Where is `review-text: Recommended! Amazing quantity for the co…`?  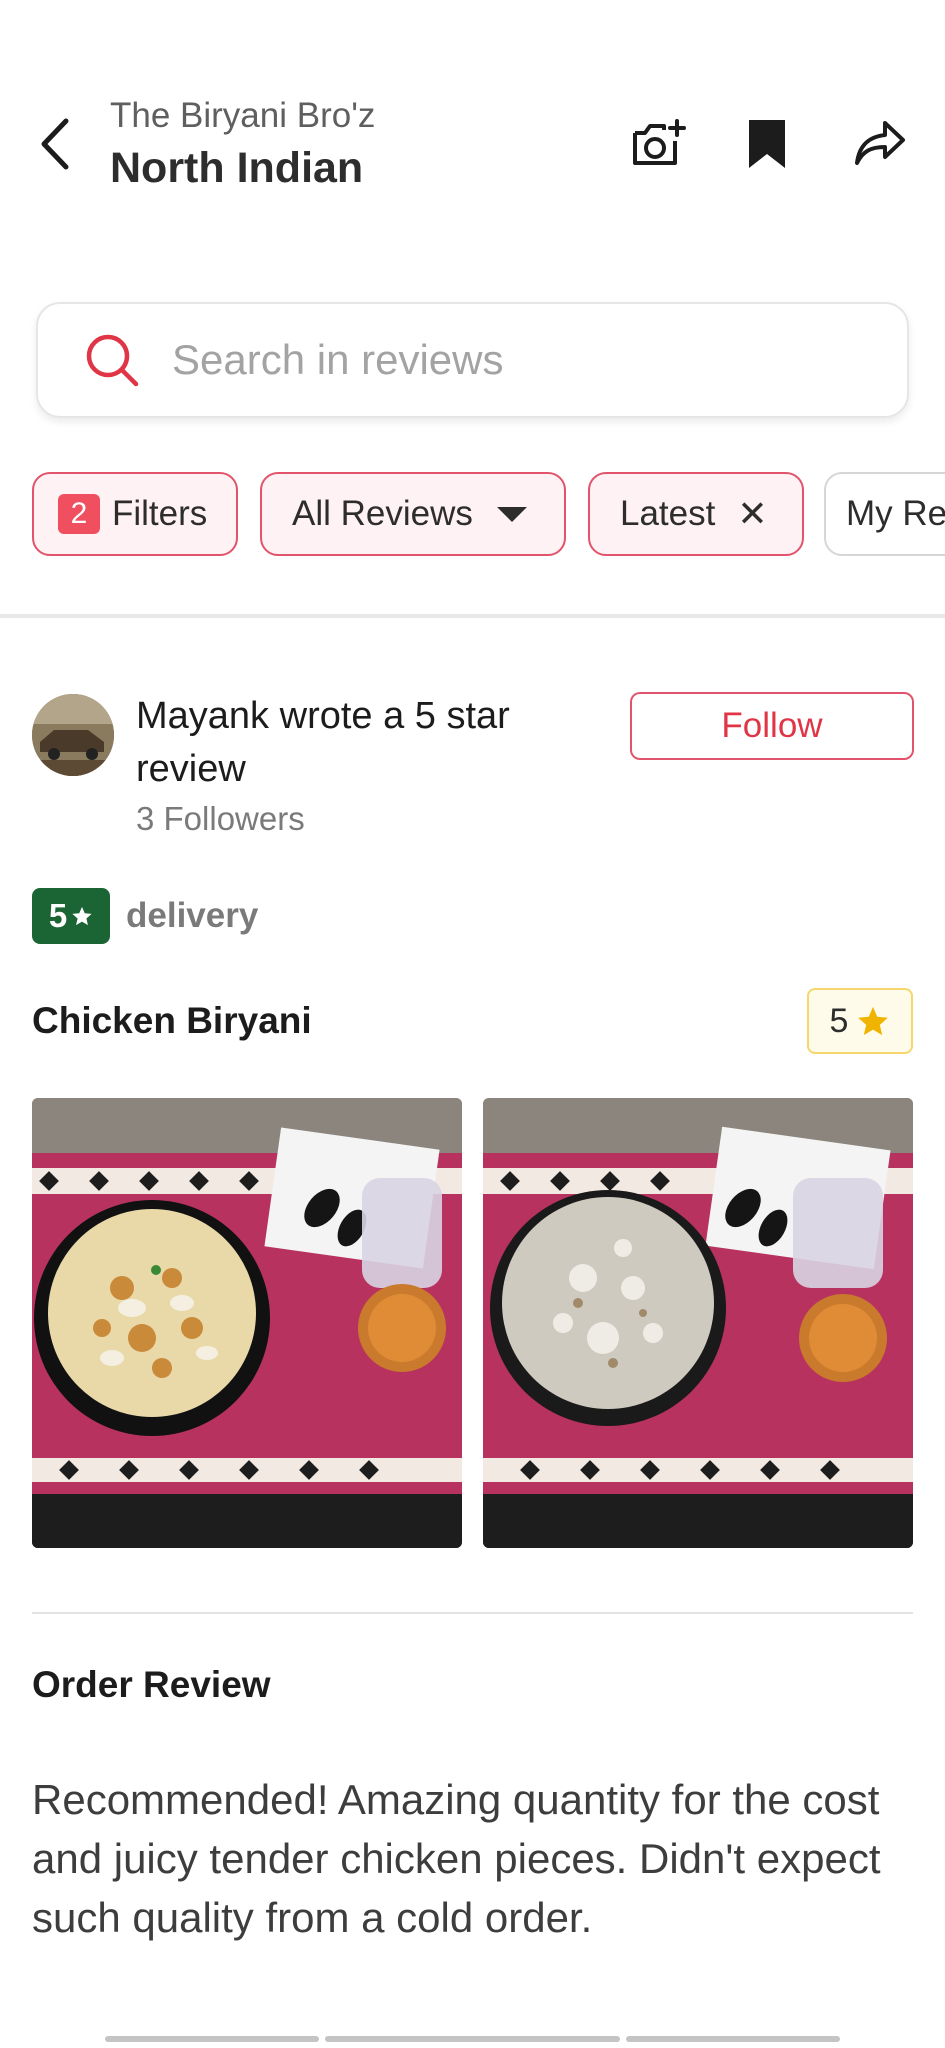 review-text: Recommended! Amazing quantity for the co… is located at coordinates (456, 1858).